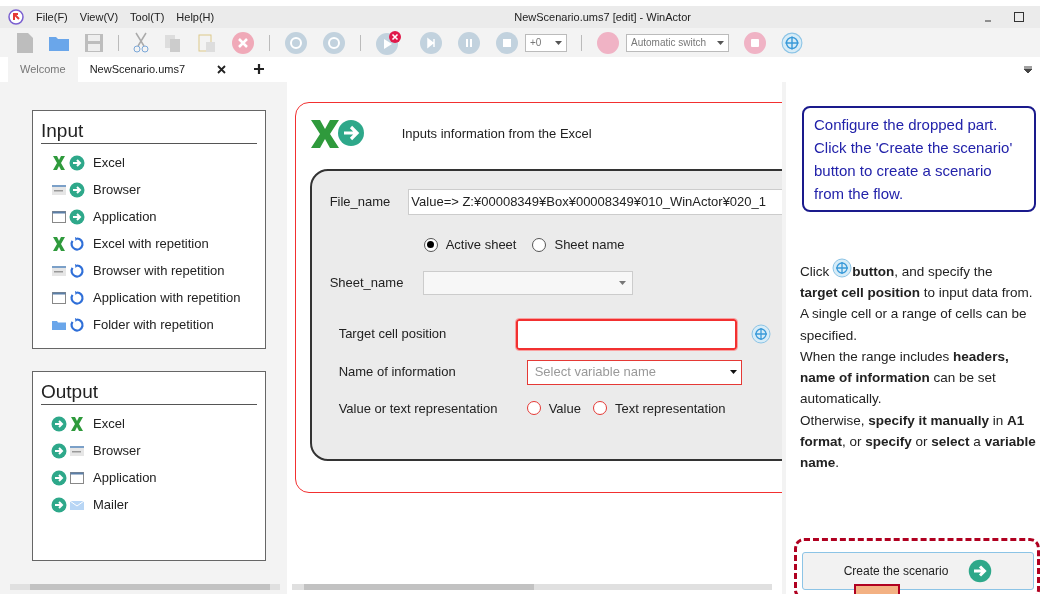 The width and height of the screenshot is (1040, 594). Describe the element at coordinates (905, 378) in the screenshot. I see `help-text: When the range includes headers, name of information can be set automatically.` at that location.